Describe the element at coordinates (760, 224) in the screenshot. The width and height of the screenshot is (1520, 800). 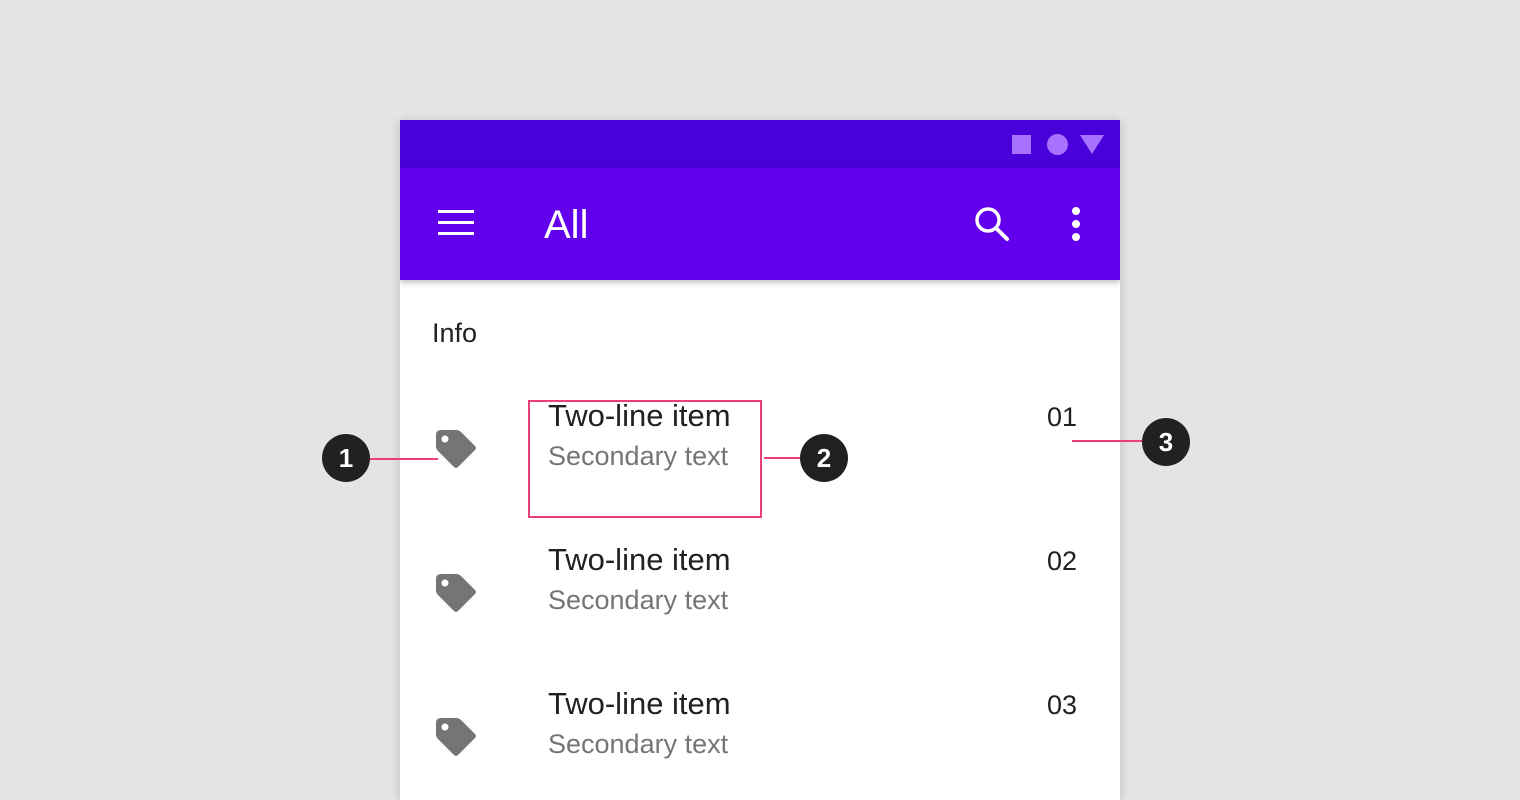
I see `top-app-bar: All` at that location.